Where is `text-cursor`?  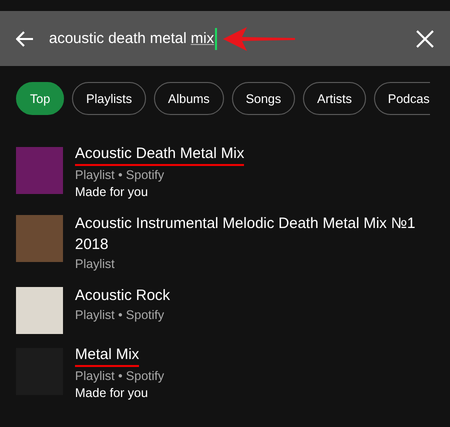 text-cursor is located at coordinates (216, 39).